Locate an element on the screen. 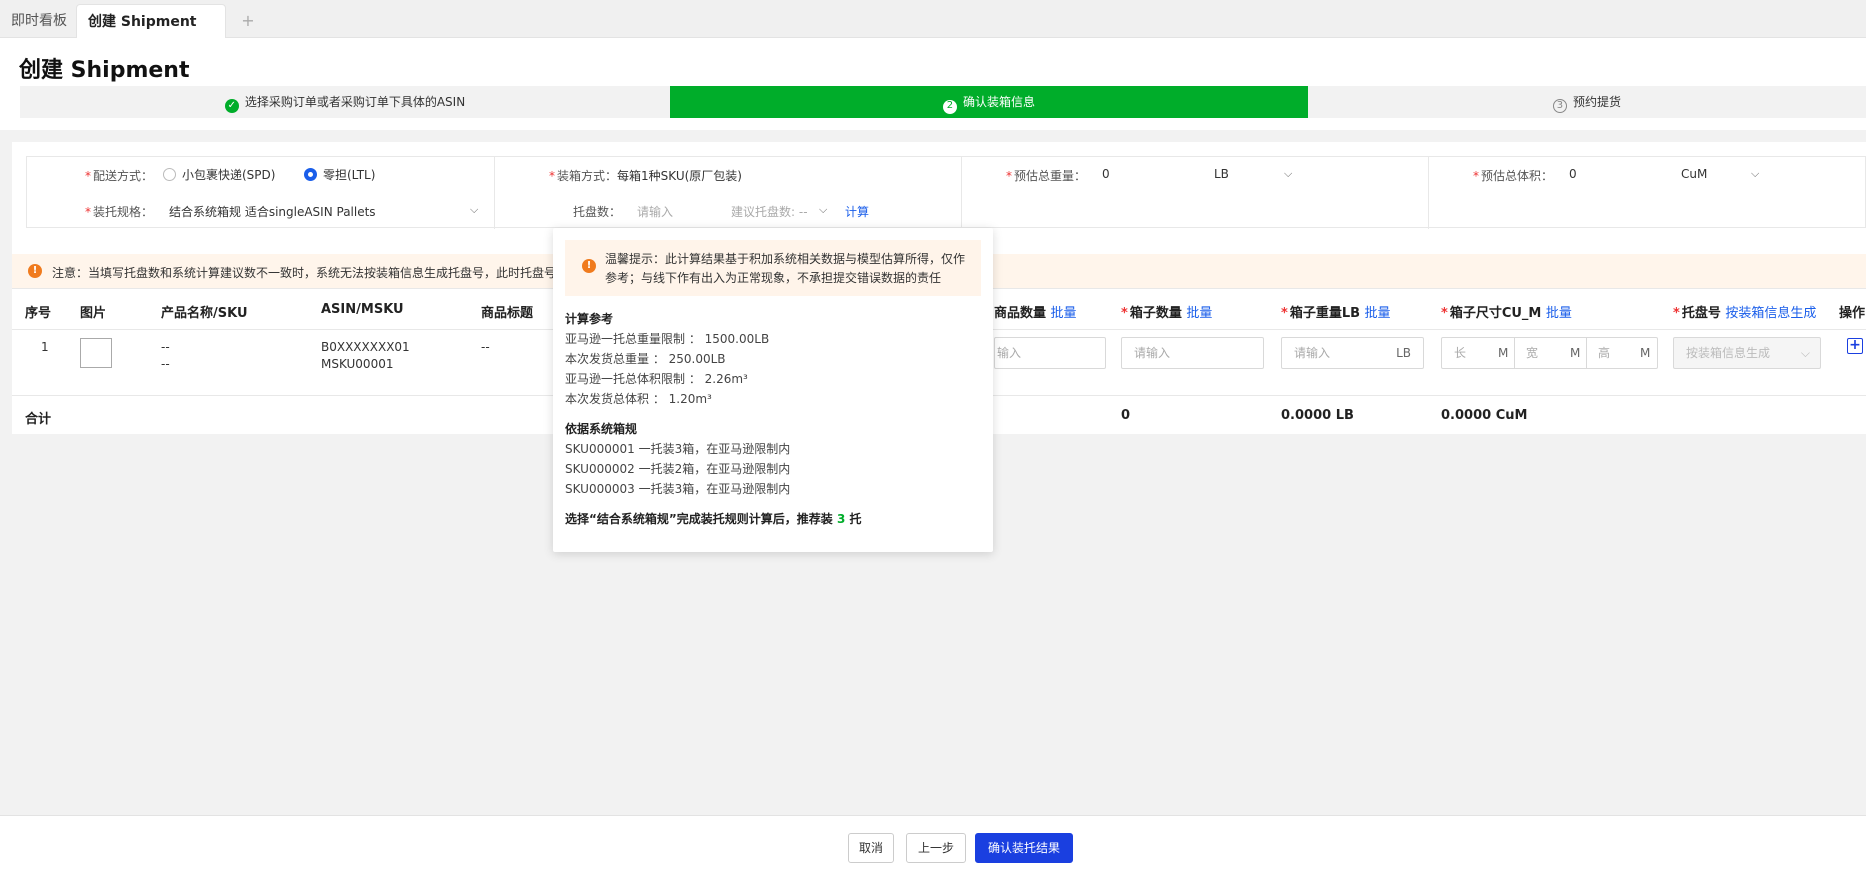 The image size is (1866, 876). footer-bar: 取消 上一步 确认装托结果 is located at coordinates (933, 845).